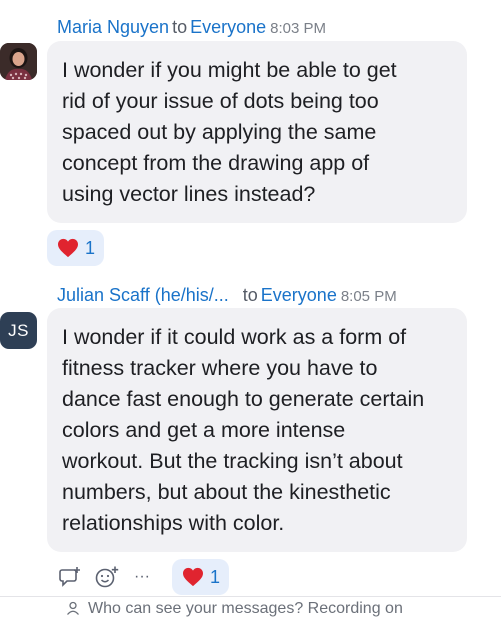 The height and width of the screenshot is (618, 501). Describe the element at coordinates (204, 430) in the screenshot. I see `message-line: colors and get a more intense` at that location.